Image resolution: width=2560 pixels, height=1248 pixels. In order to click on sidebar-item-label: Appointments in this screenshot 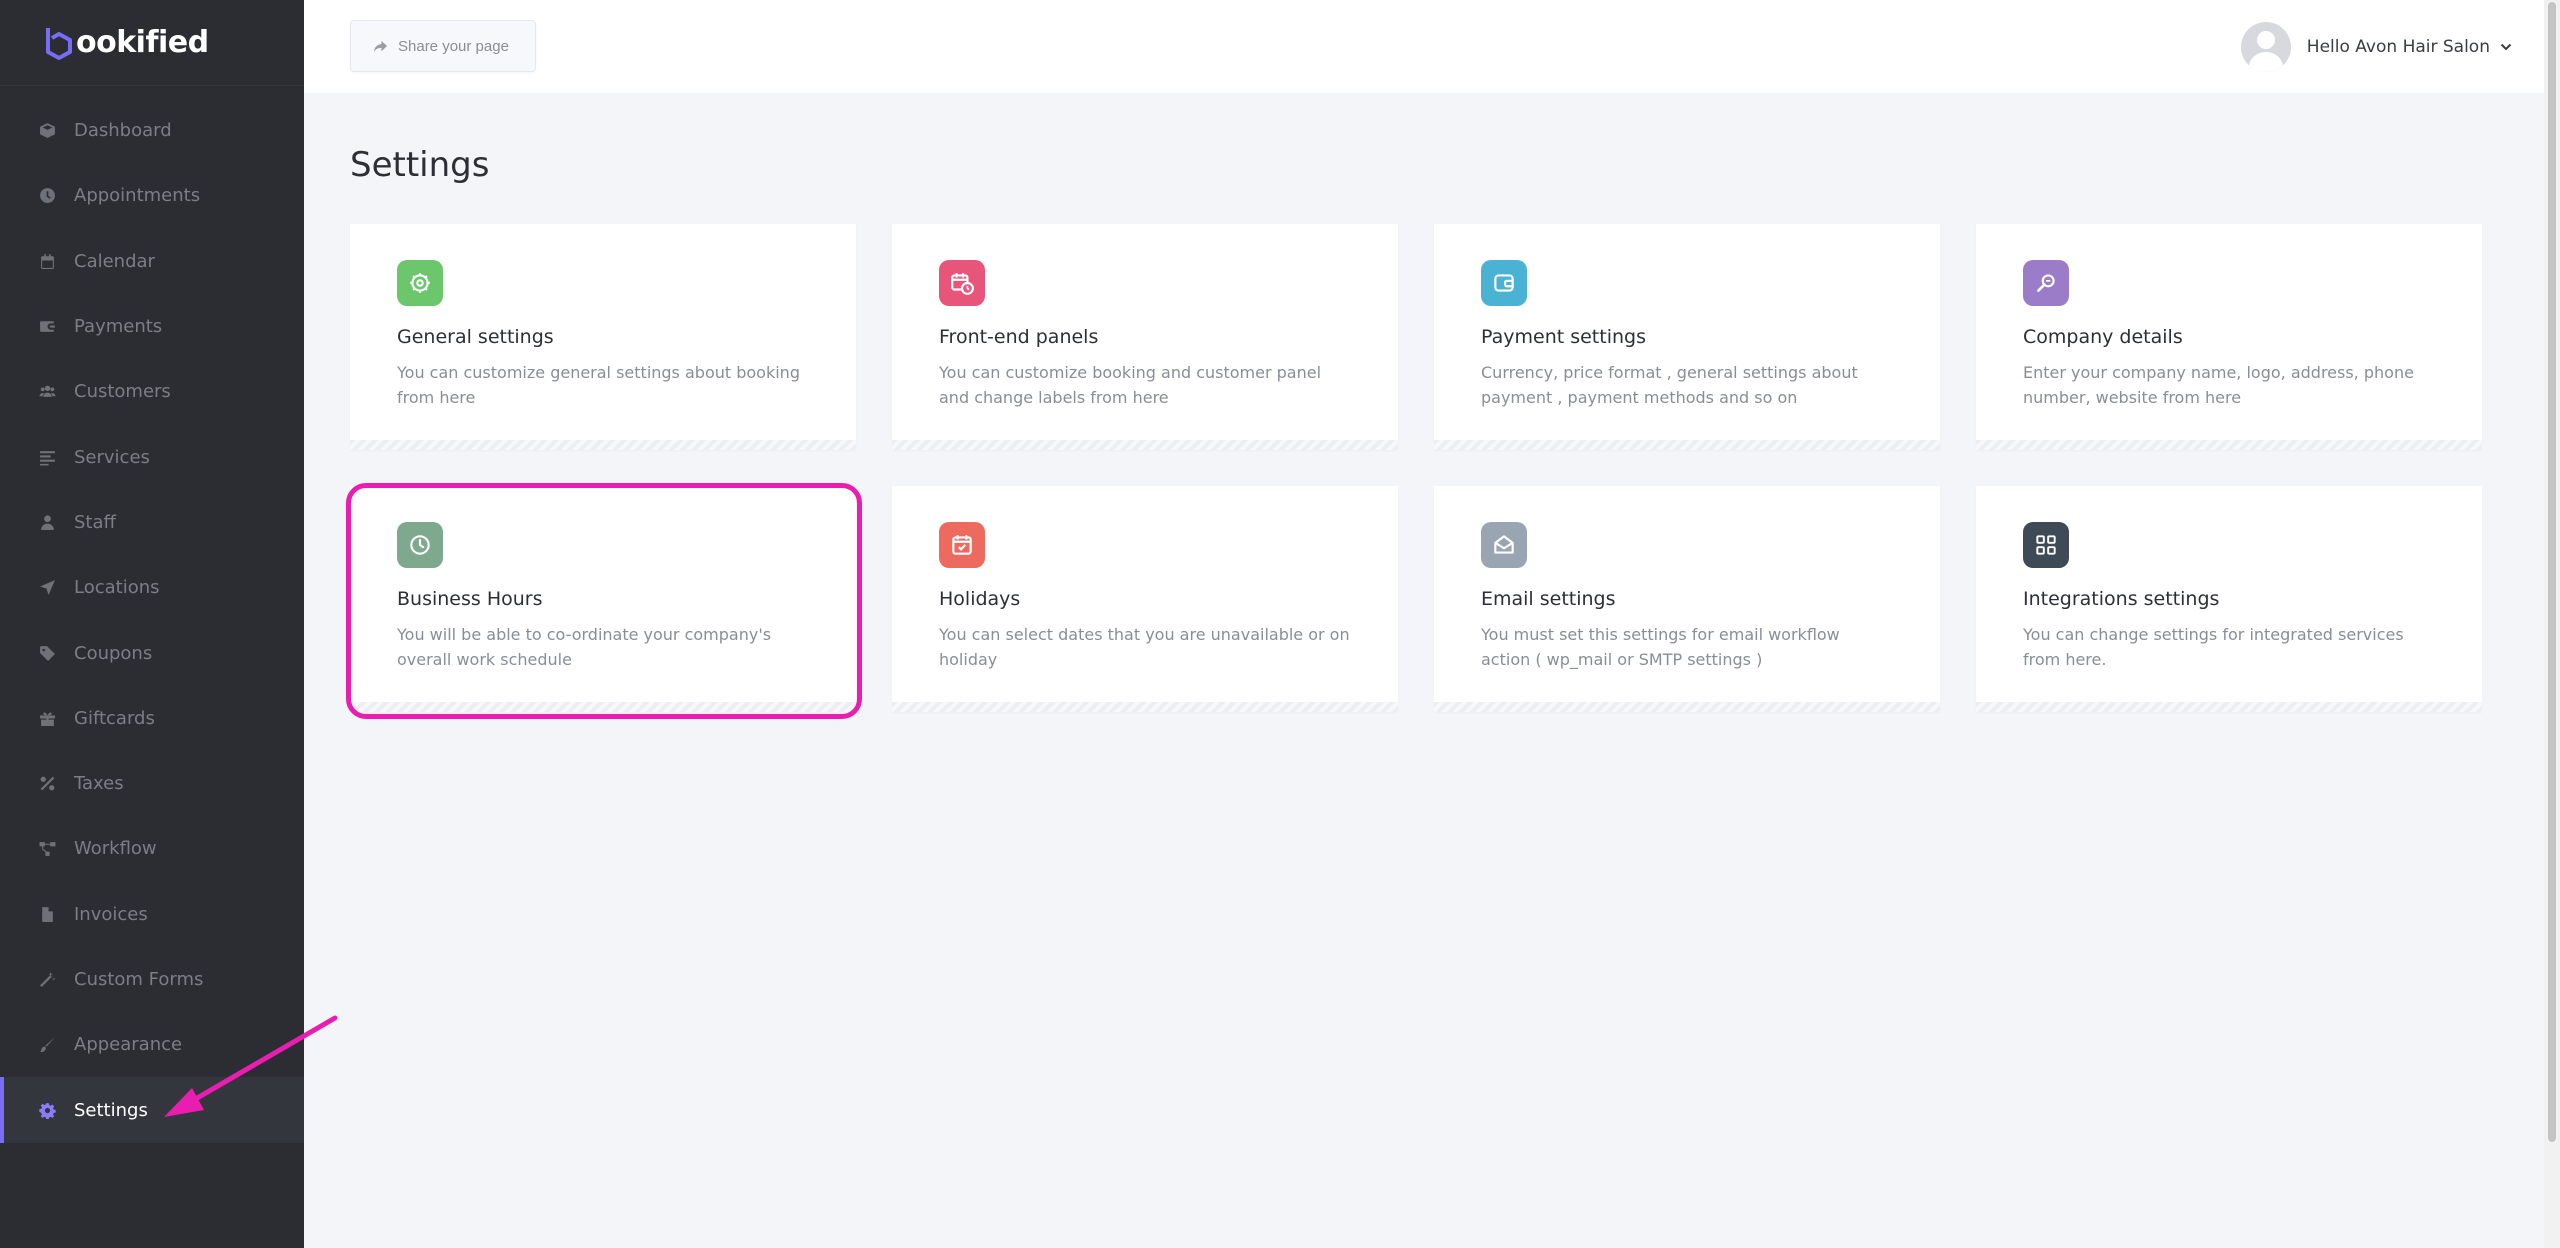, I will do `click(137, 196)`.